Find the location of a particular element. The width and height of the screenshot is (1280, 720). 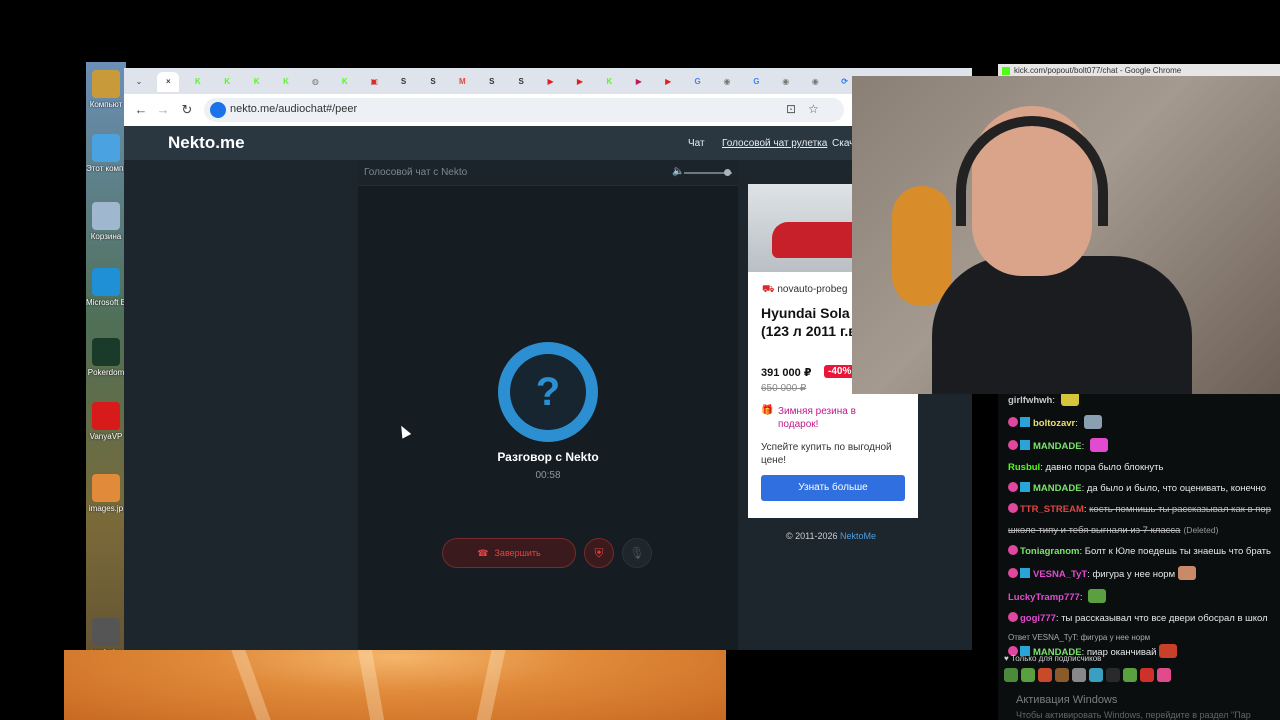

report-shield-button: ⛨ is located at coordinates (599, 553).